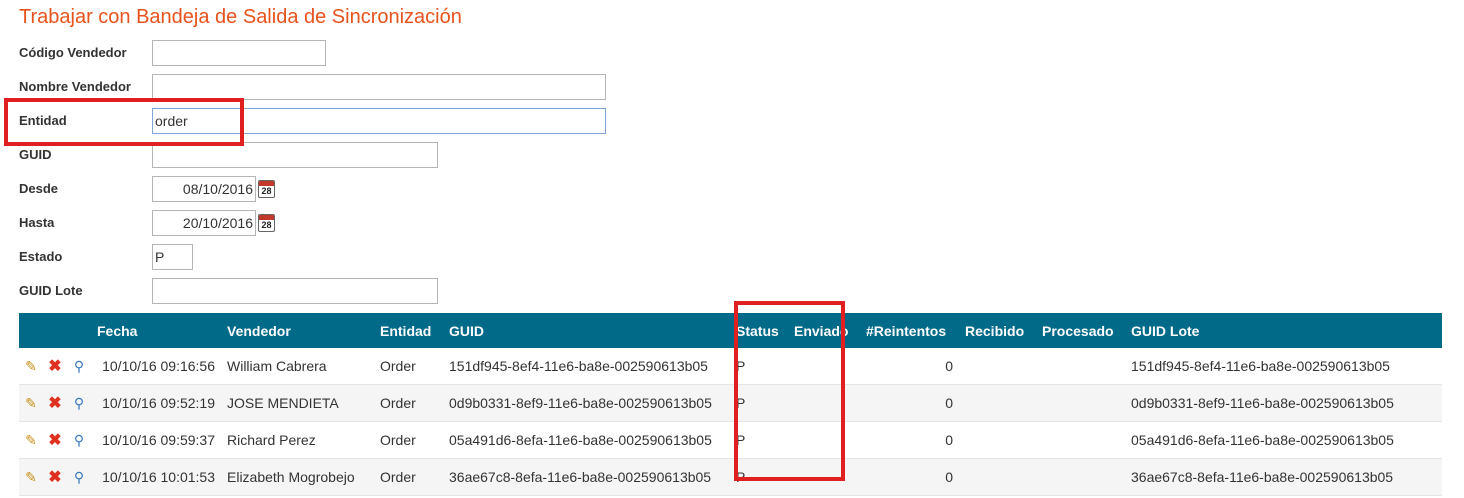 The height and width of the screenshot is (498, 1464). Describe the element at coordinates (156, 477) in the screenshot. I see `cell-fecha: 10/10/16 10:01:53` at that location.